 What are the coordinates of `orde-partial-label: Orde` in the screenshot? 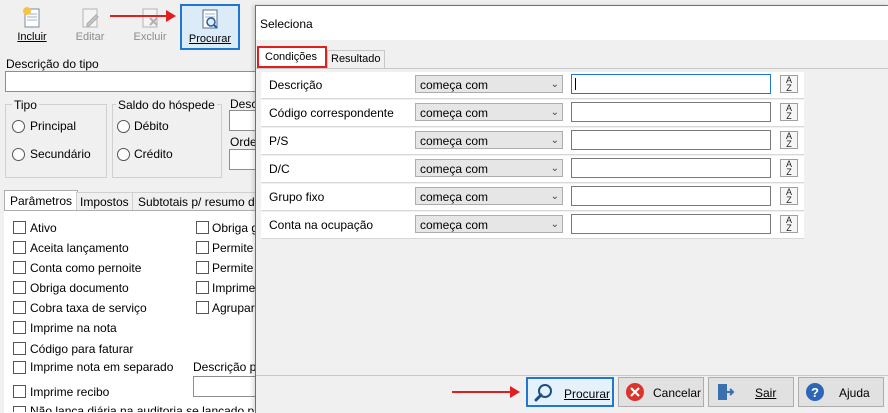 It's located at (243, 142).